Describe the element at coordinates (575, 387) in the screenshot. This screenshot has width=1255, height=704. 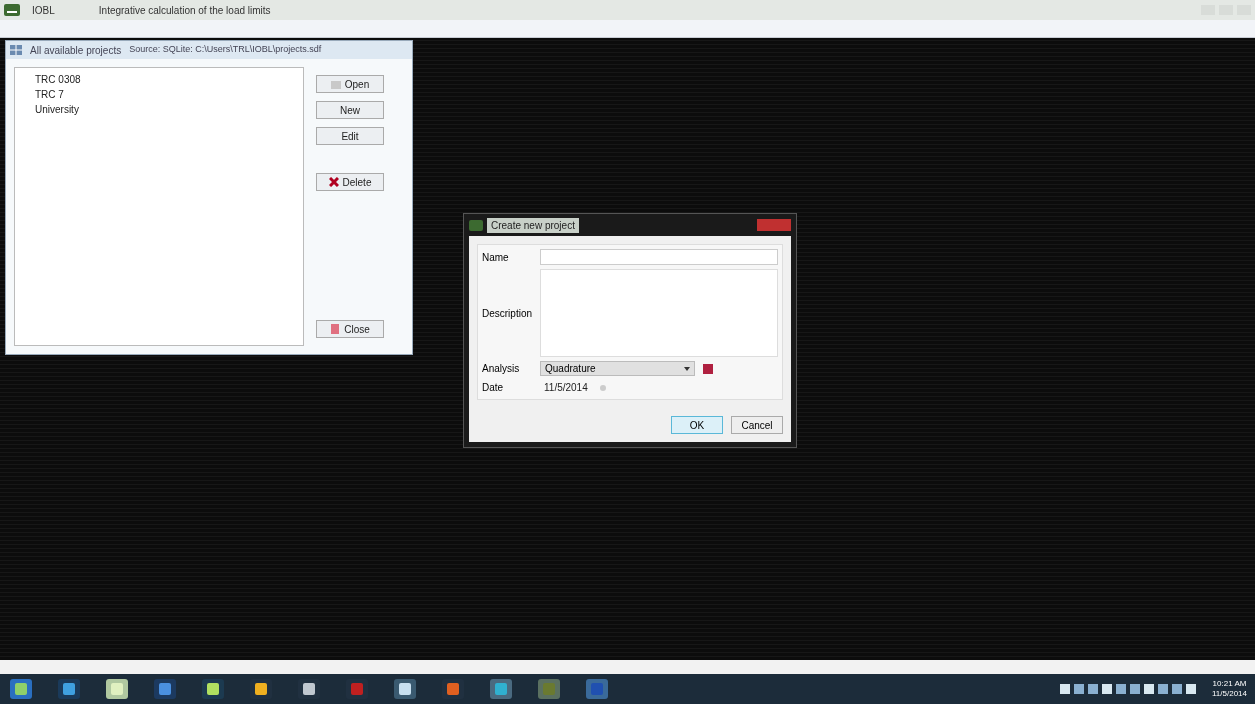
I see `date-field: 11/5/2014` at that location.